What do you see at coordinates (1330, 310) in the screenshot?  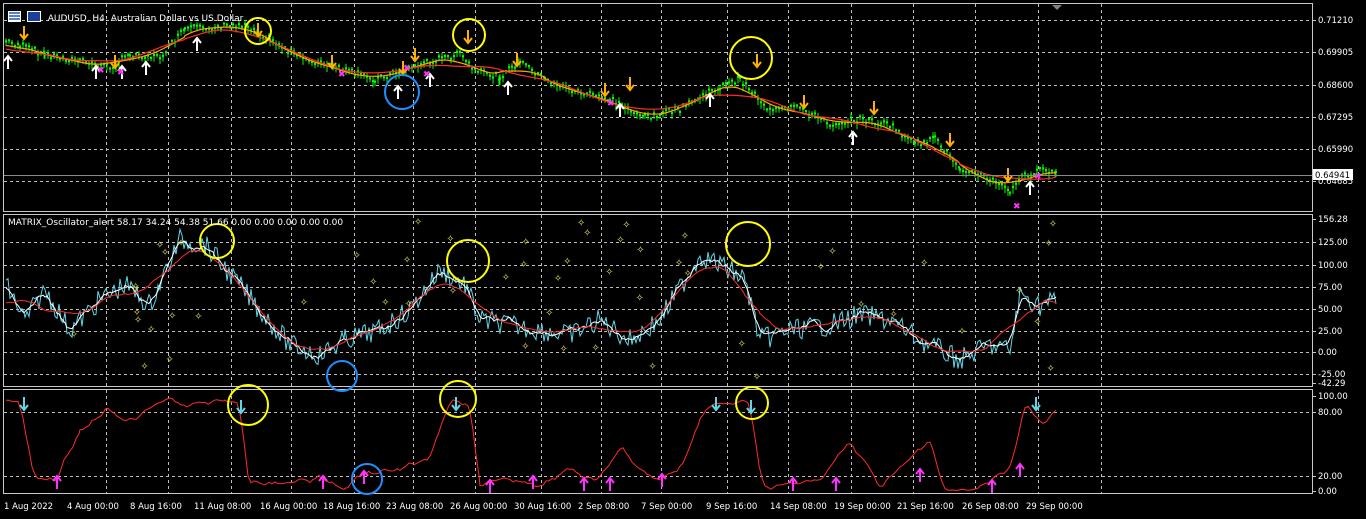 I see `oscillator-axis-label: 50.00` at bounding box center [1330, 310].